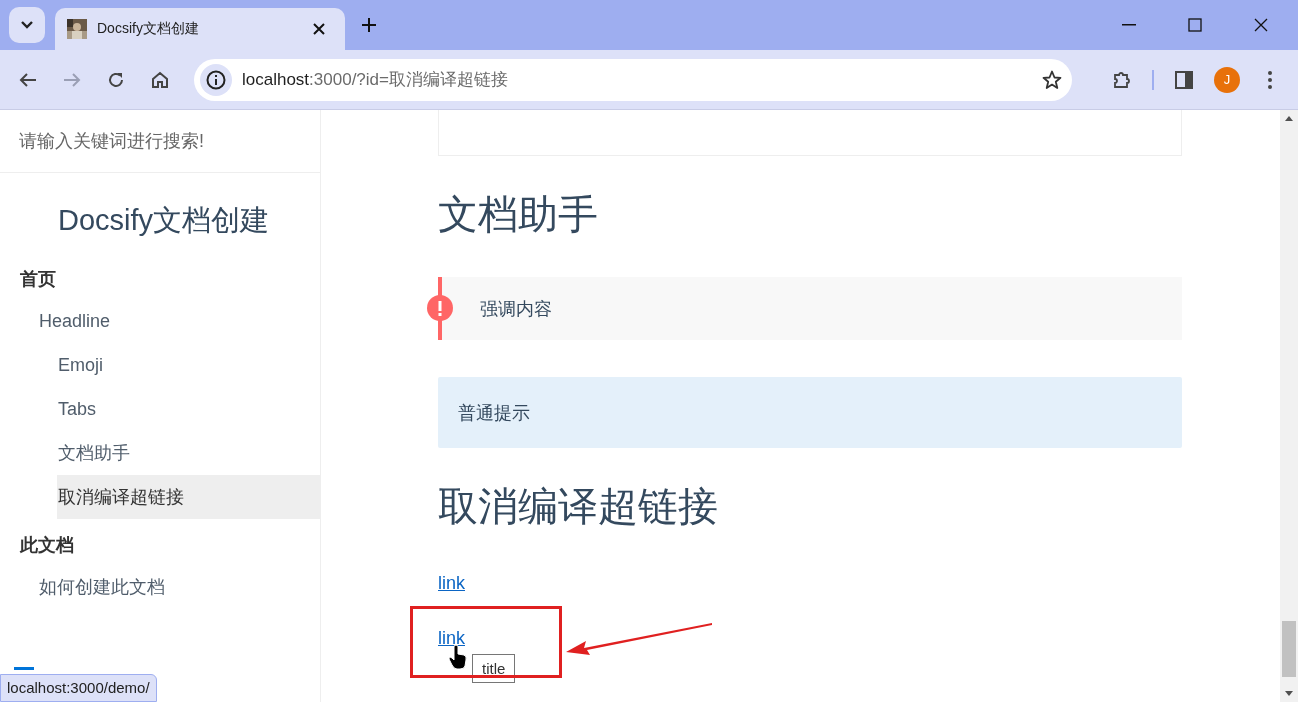 The width and height of the screenshot is (1298, 702). What do you see at coordinates (1184, 79) in the screenshot?
I see `side-panel-icon` at bounding box center [1184, 79].